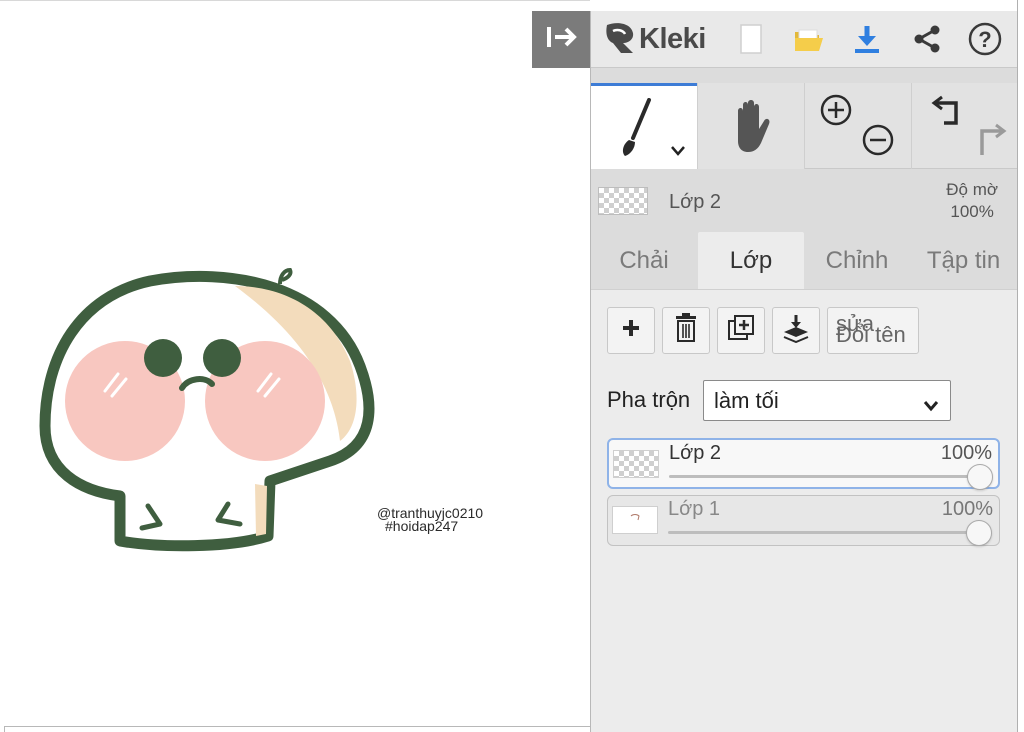 The image size is (1024, 732). I want to click on merge-down-icon, so click(796, 330).